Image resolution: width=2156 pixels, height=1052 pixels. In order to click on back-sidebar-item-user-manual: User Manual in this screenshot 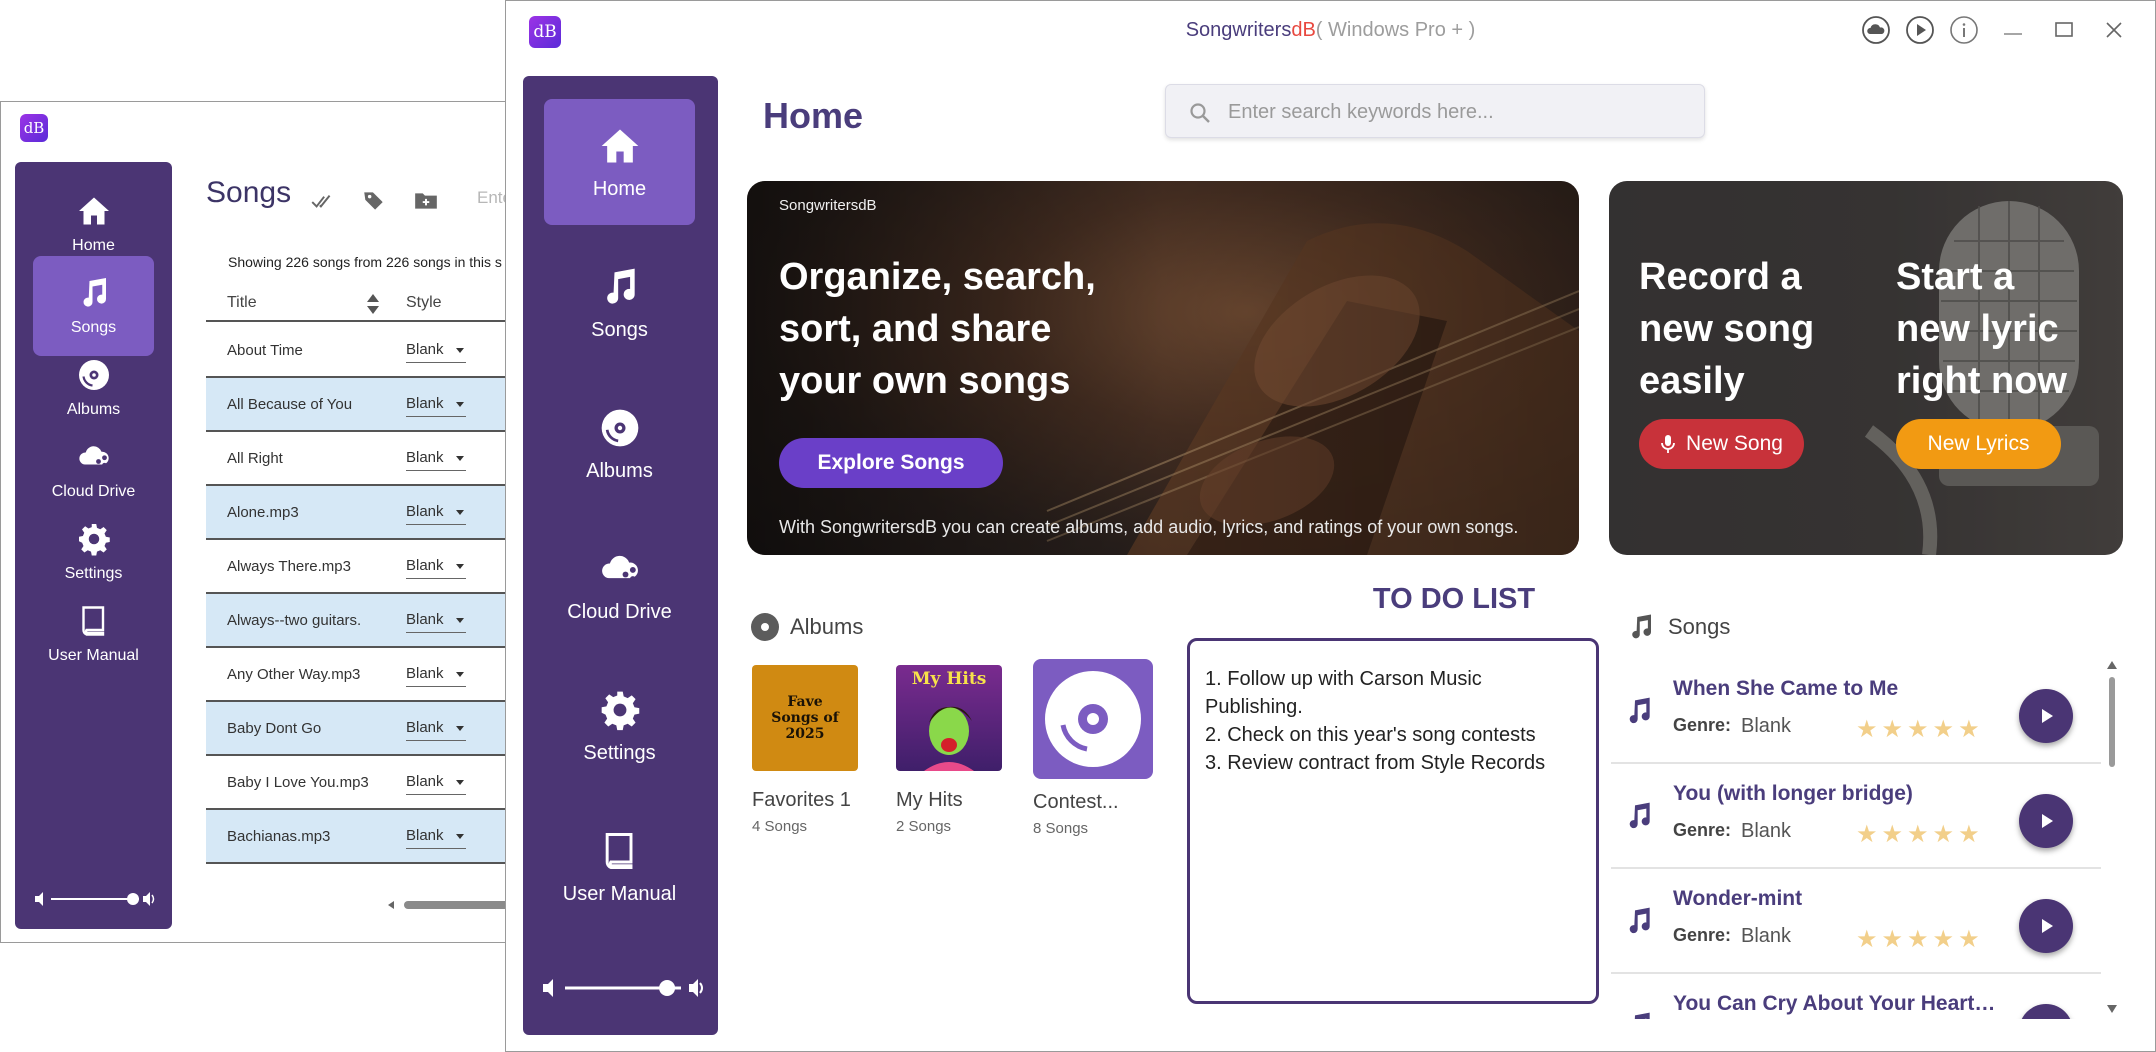, I will do `click(93, 634)`.